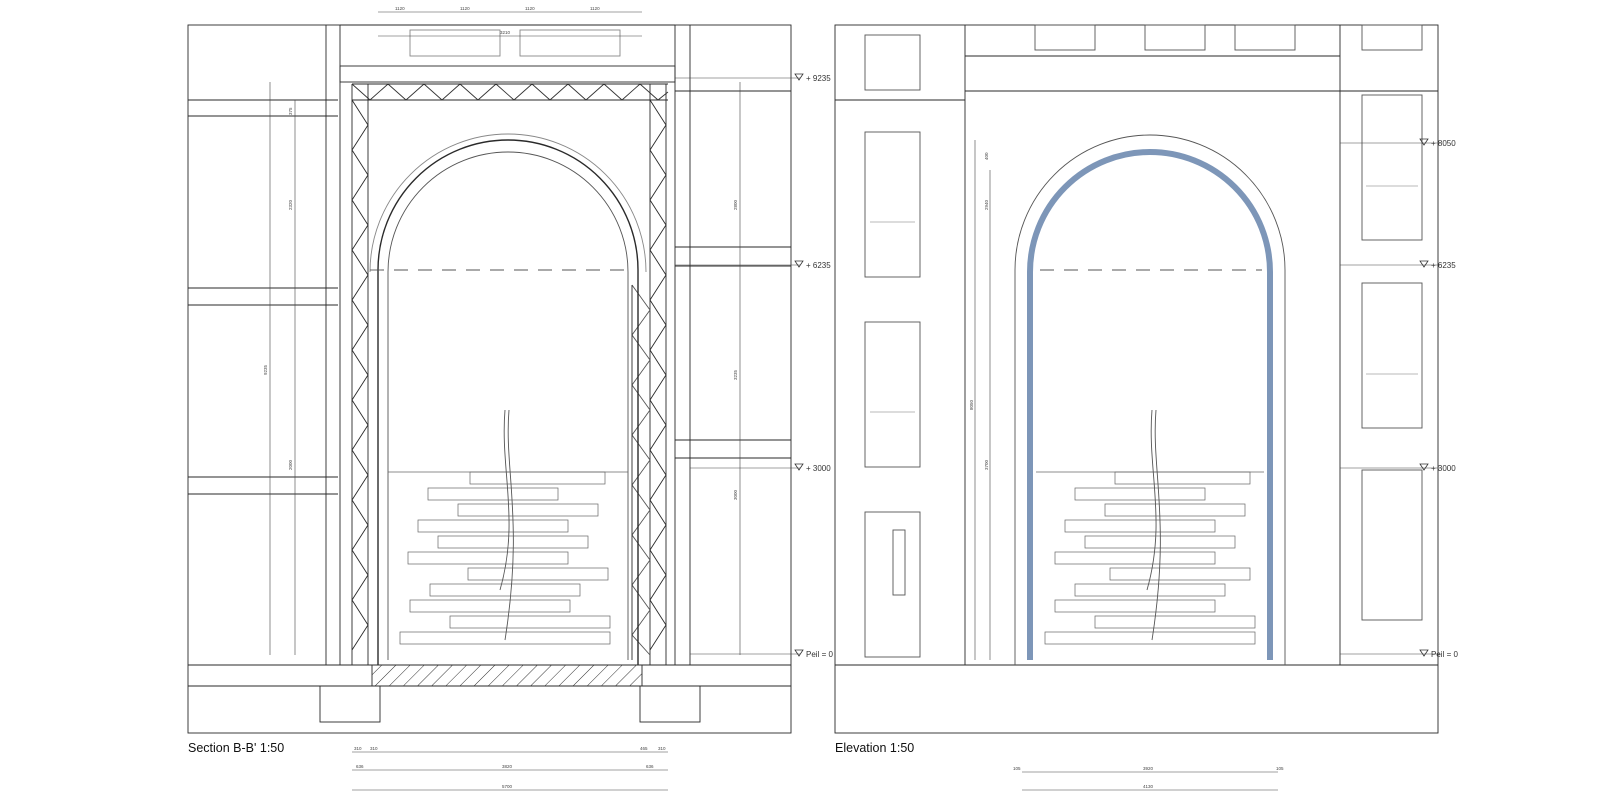 This screenshot has width=1600, height=797. I want to click on section-dim-bottom2-2: 636, so click(650, 766).